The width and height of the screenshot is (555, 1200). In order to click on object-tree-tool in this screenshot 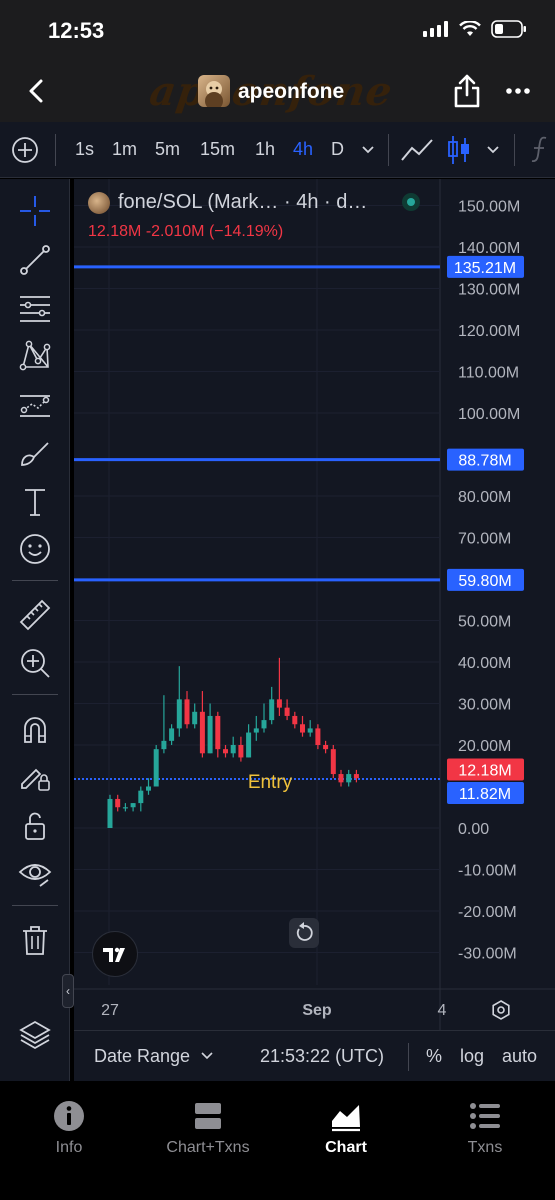, I will do `click(35, 1035)`.